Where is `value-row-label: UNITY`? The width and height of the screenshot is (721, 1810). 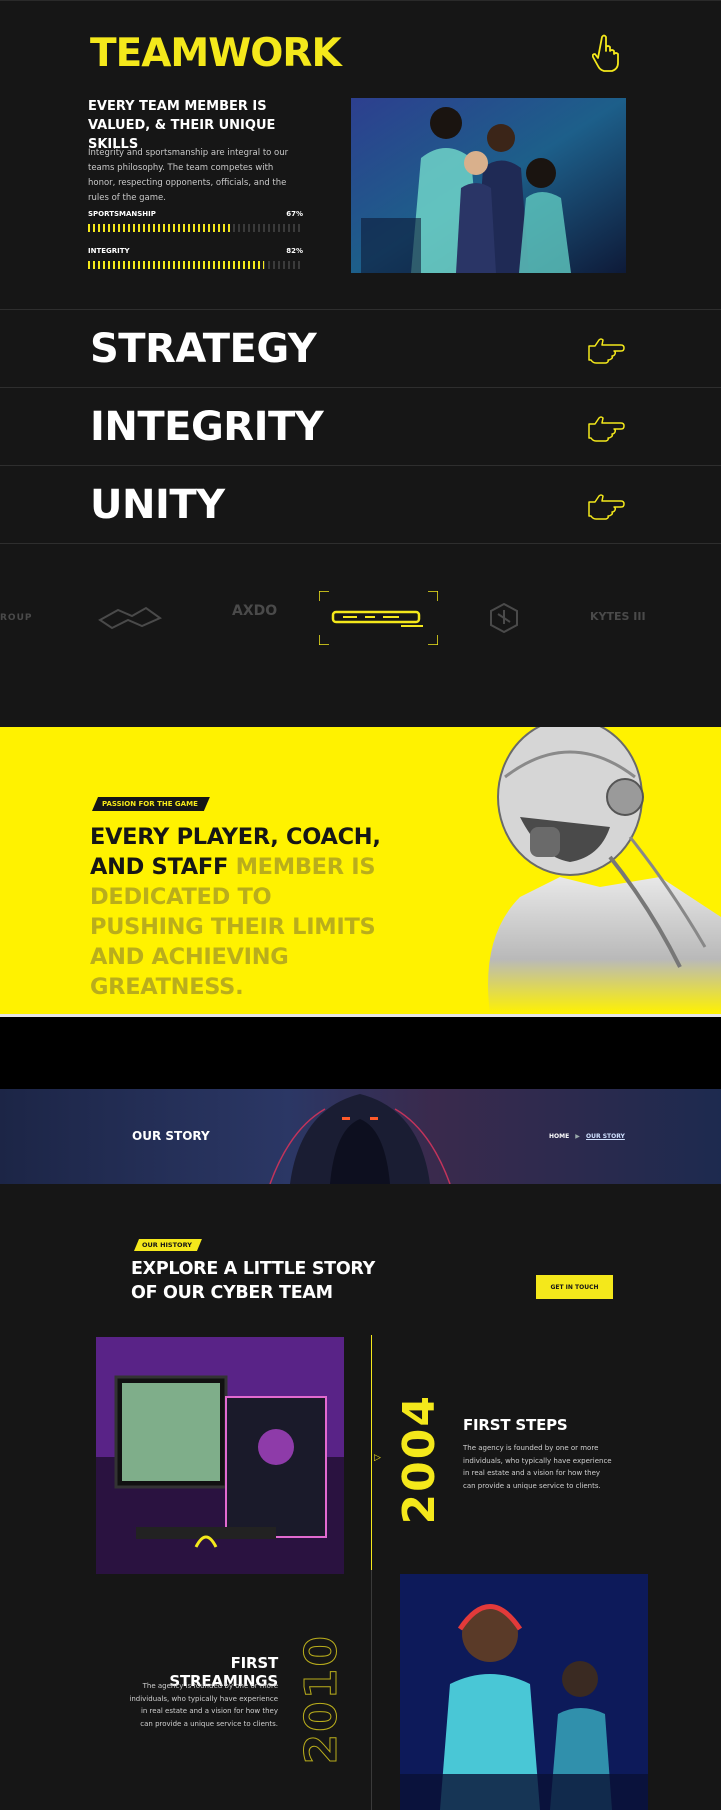
value-row-label: UNITY is located at coordinates (157, 505).